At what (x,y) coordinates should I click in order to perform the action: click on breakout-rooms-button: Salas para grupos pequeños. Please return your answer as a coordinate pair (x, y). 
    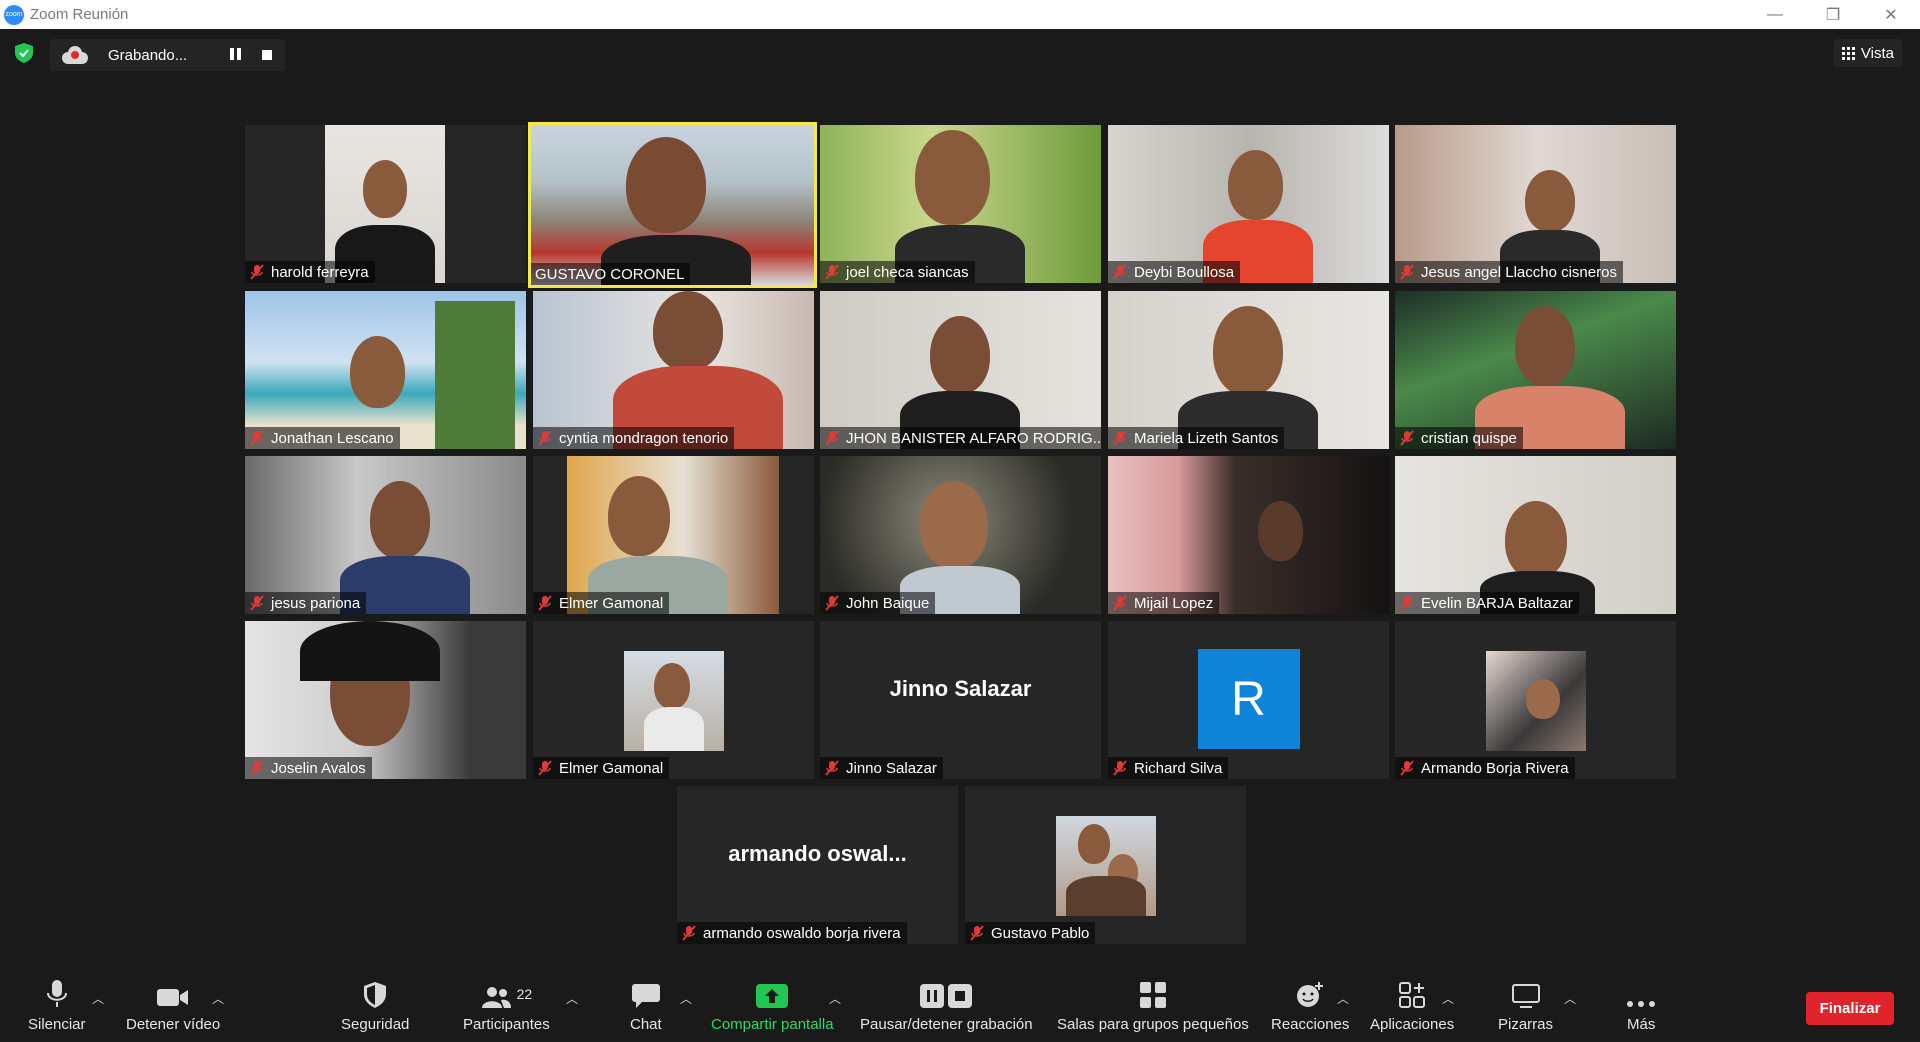
    Looking at the image, I should click on (1153, 1006).